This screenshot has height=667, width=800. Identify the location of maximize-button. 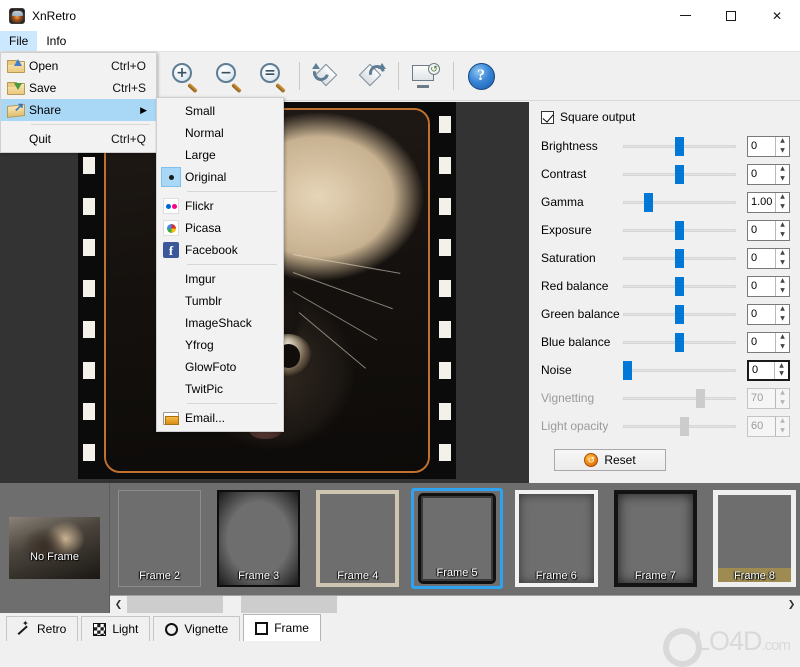
(731, 15).